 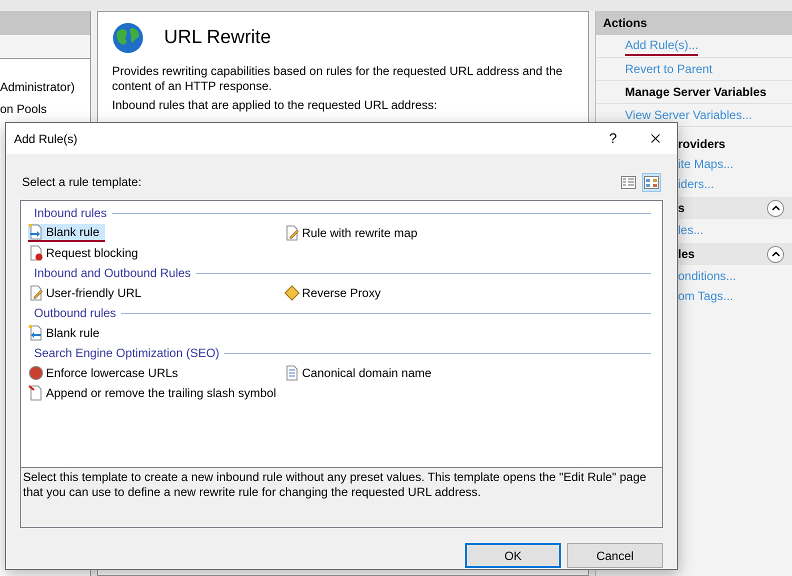 I want to click on template-item: Request blocking, so click(x=86, y=253).